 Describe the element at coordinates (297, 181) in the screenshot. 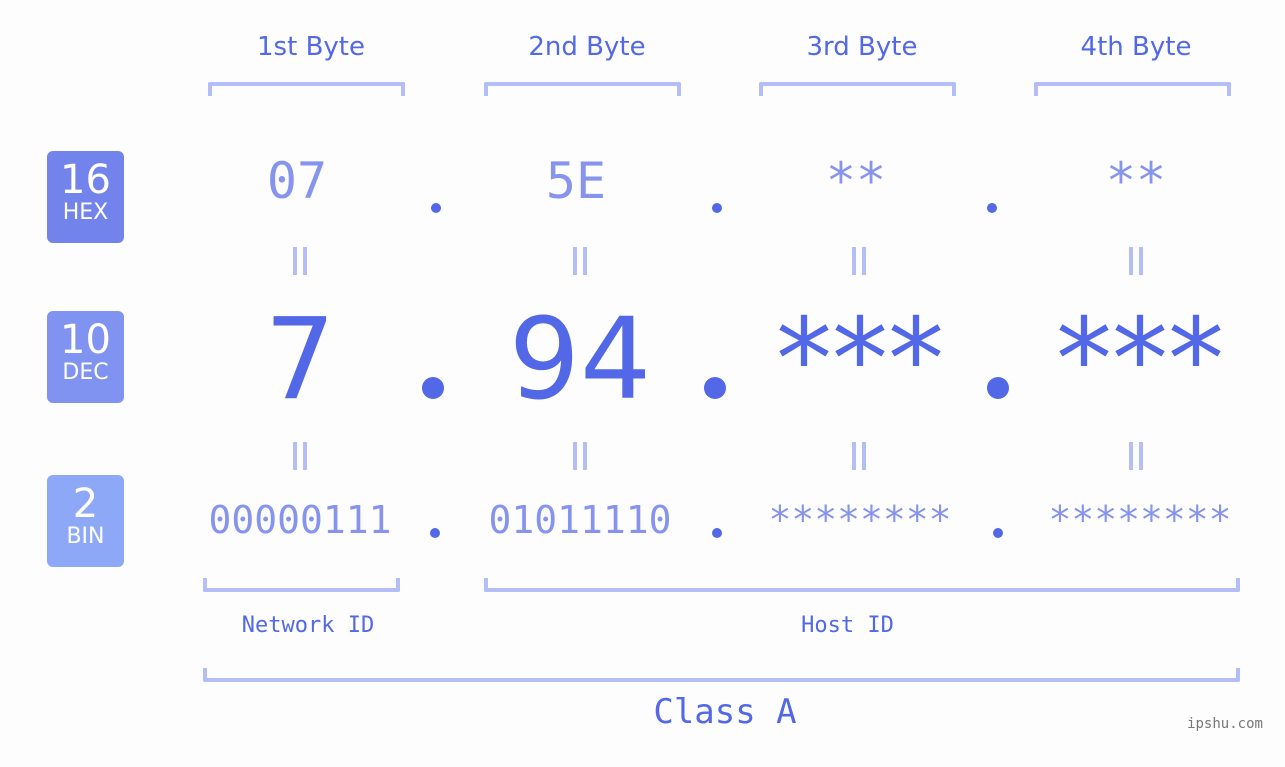

I see `hex-value-1: 07` at that location.